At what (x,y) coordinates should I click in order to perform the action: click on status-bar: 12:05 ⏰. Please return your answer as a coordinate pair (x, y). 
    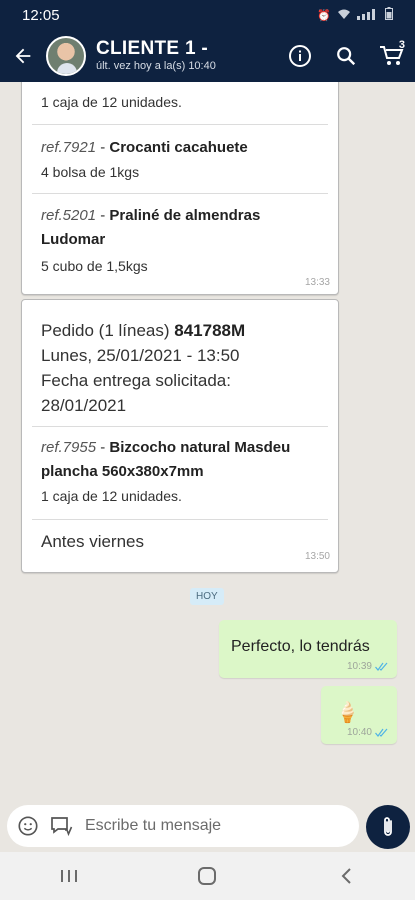
    Looking at the image, I should click on (207, 15).